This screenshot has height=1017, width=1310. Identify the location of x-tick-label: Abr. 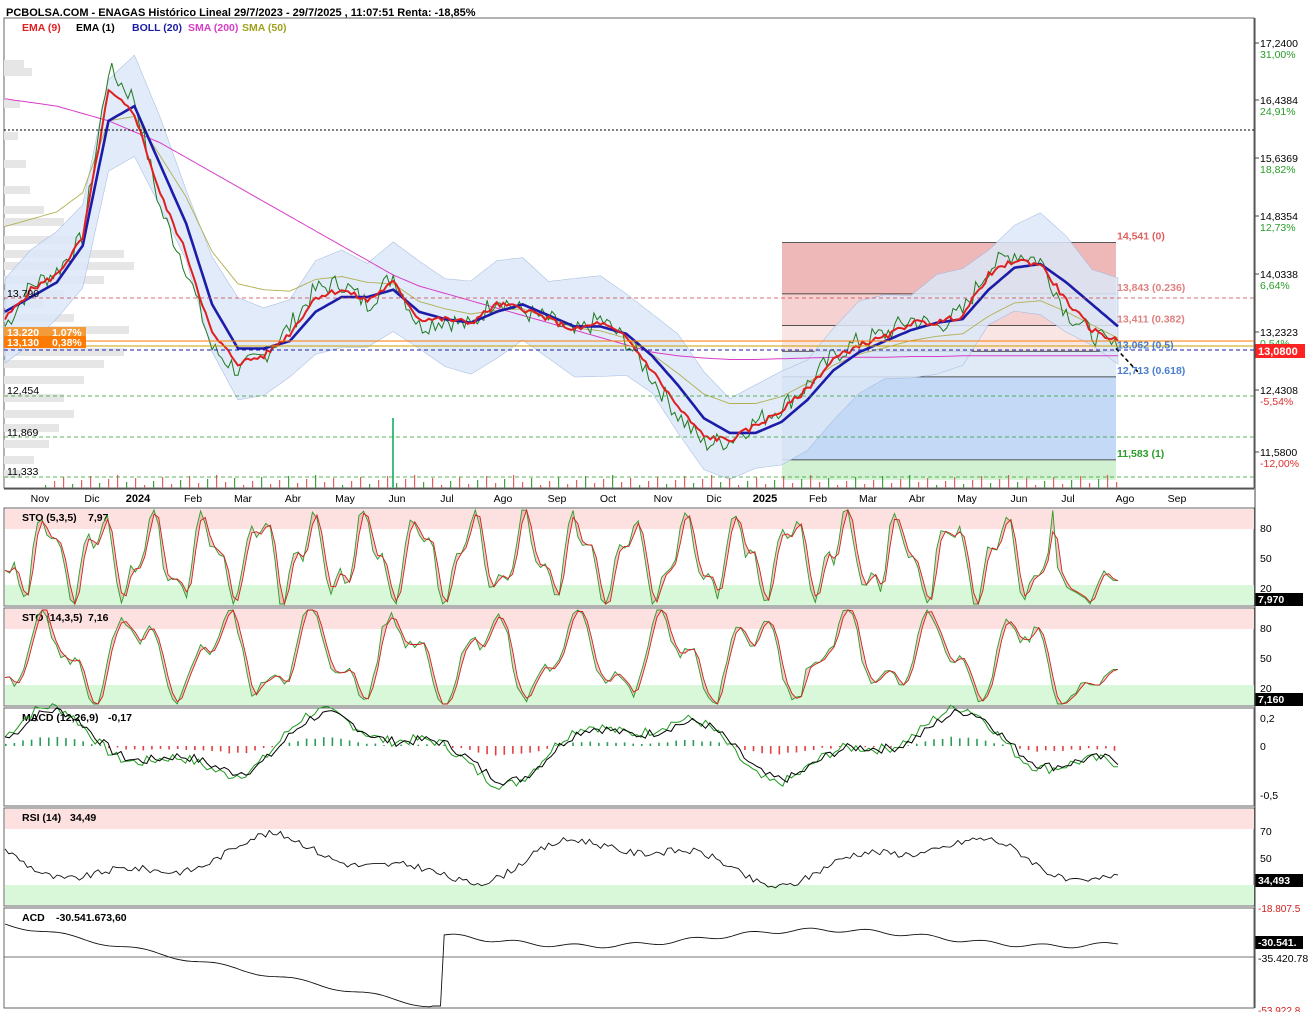
(917, 499).